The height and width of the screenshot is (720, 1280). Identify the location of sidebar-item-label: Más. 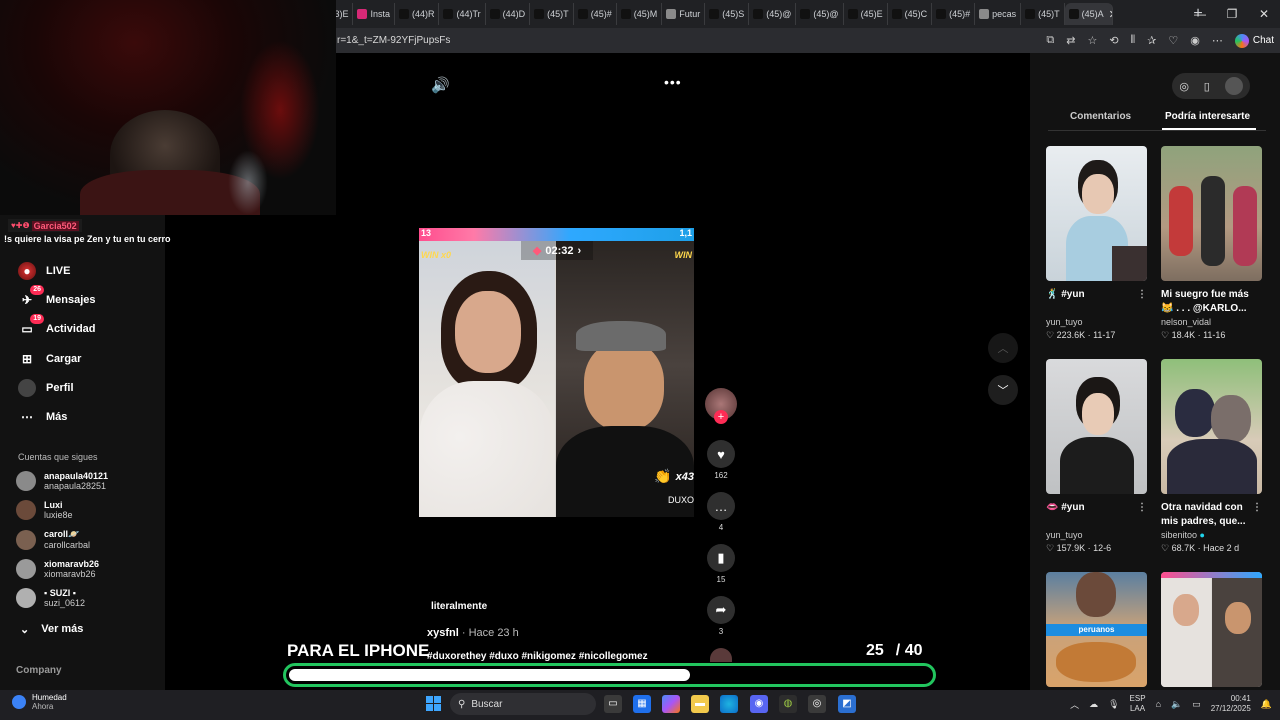
(57, 417).